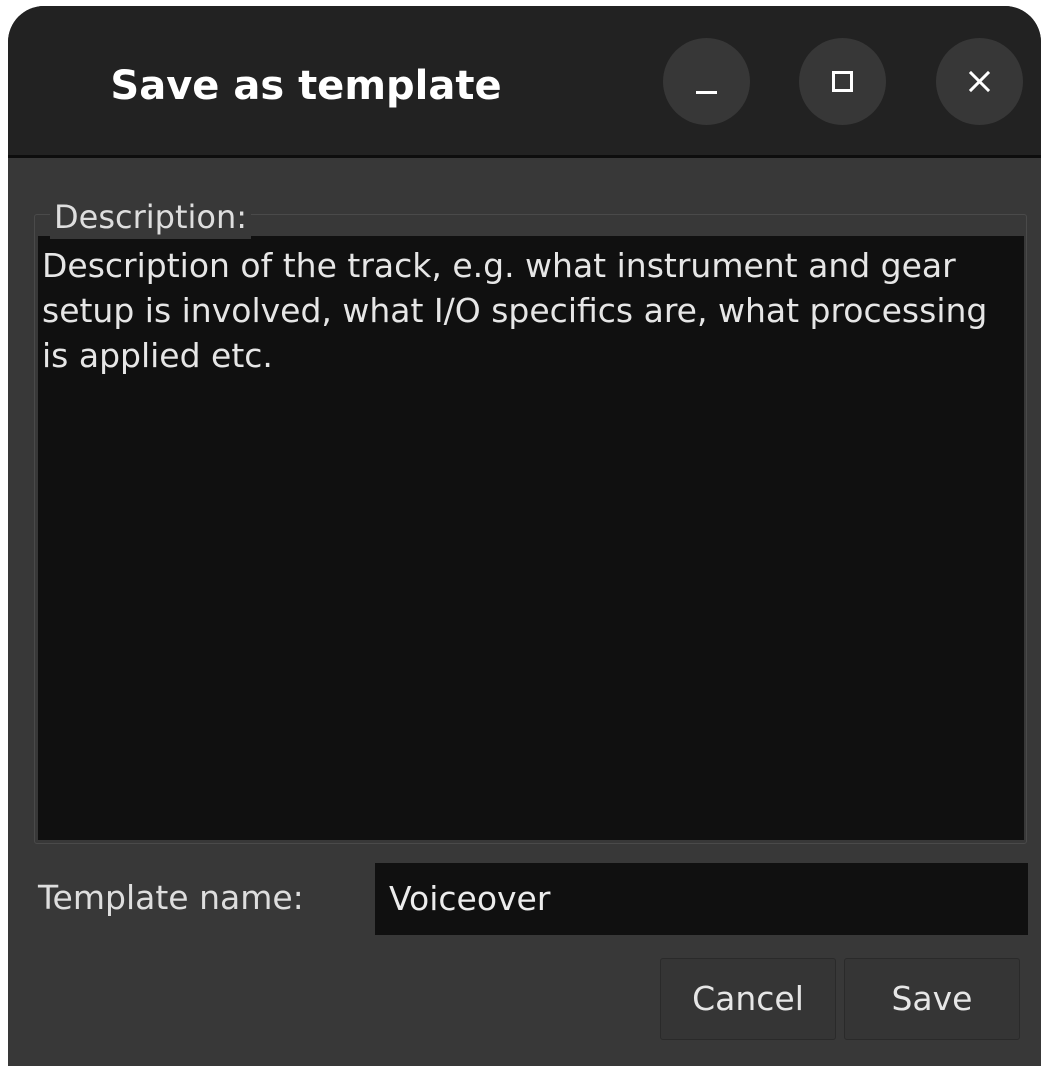 This screenshot has height=1066, width=1049. What do you see at coordinates (748, 999) in the screenshot?
I see `cancel-button: Cancel` at bounding box center [748, 999].